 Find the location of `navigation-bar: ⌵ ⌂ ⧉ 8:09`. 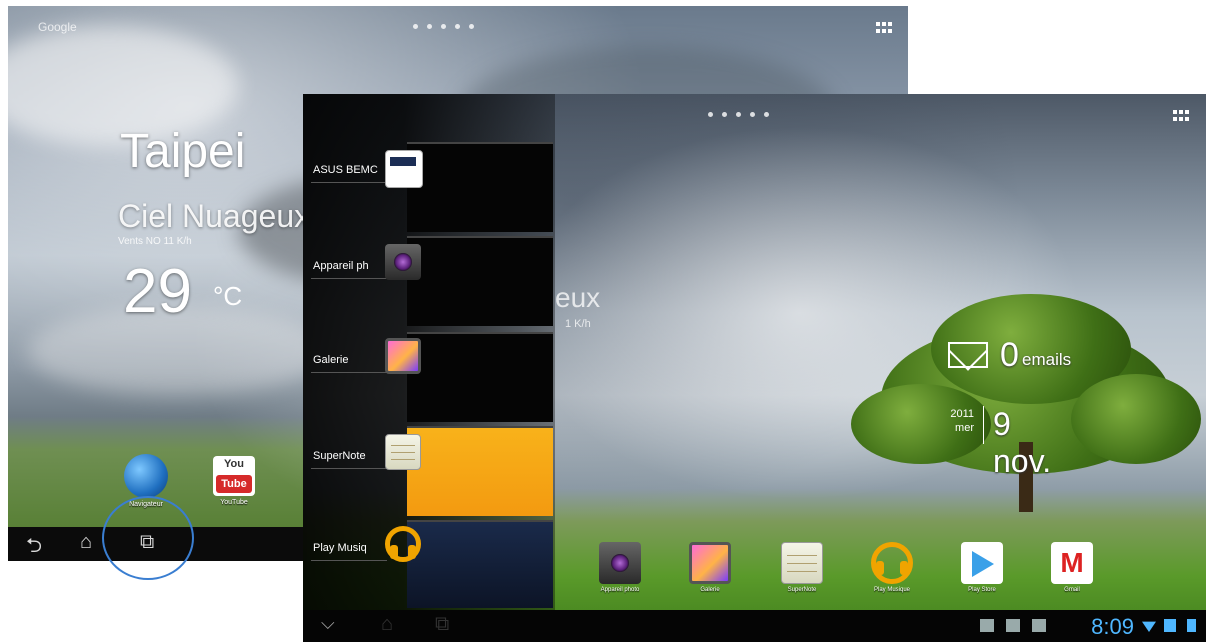

navigation-bar: ⌵ ⌂ ⧉ 8:09 is located at coordinates (754, 626).